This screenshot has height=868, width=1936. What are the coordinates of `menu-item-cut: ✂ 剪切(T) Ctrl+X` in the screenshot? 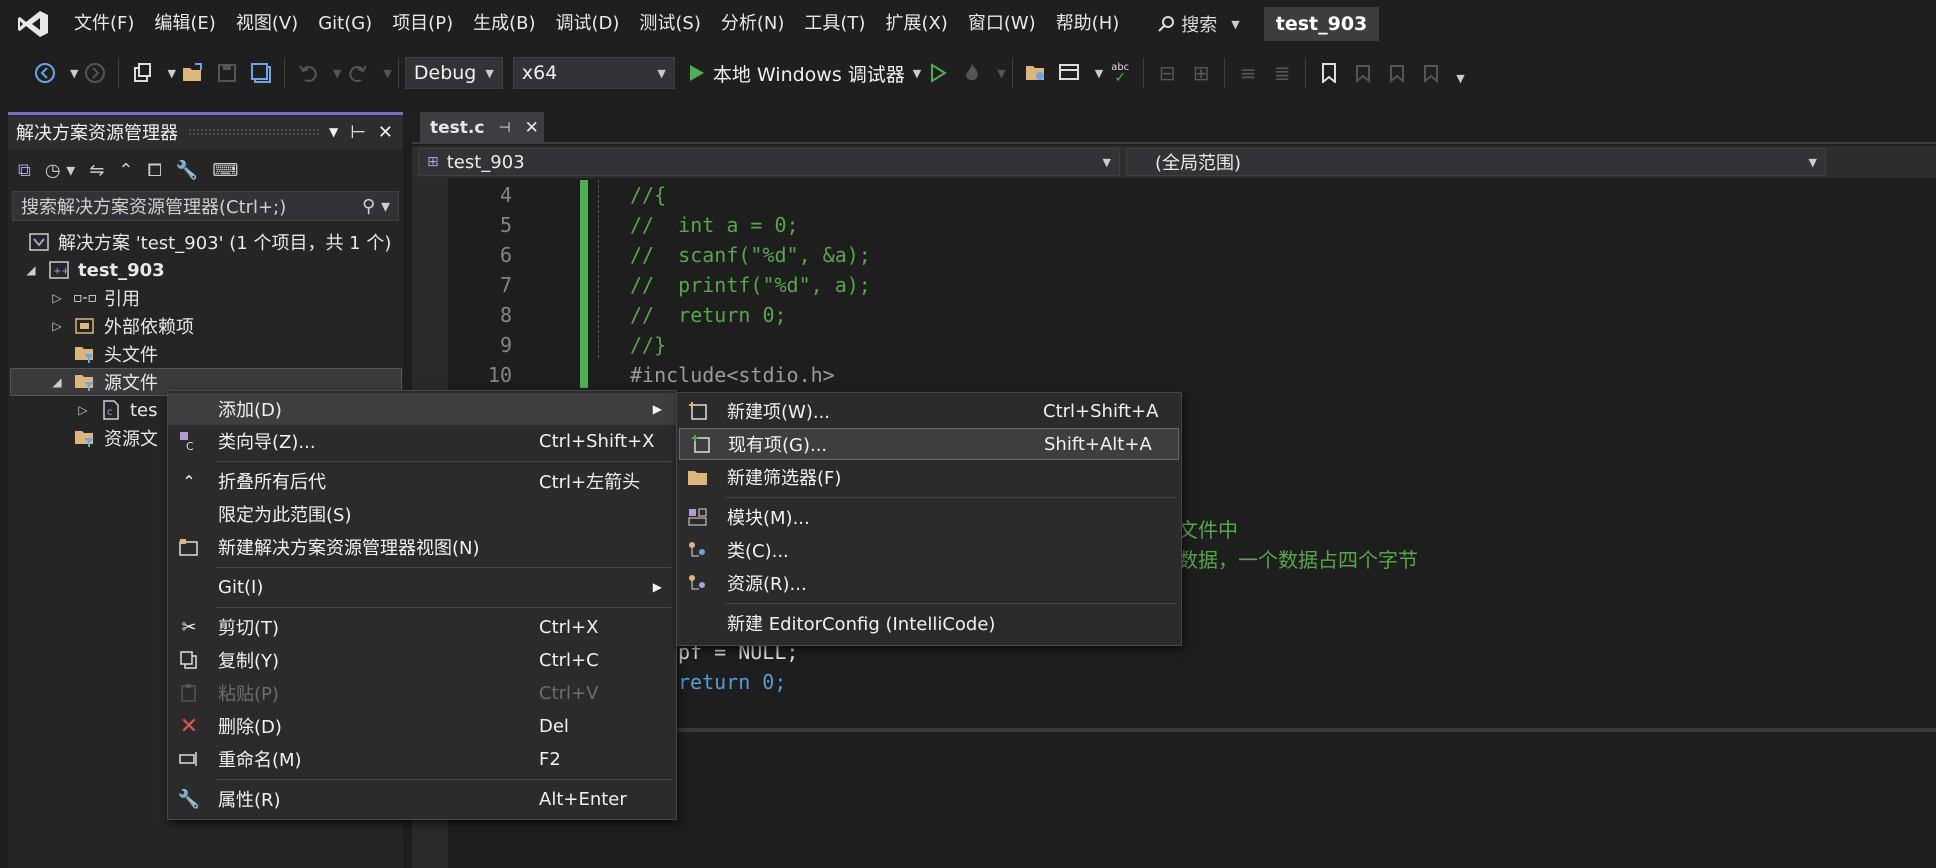 It's located at (422, 627).